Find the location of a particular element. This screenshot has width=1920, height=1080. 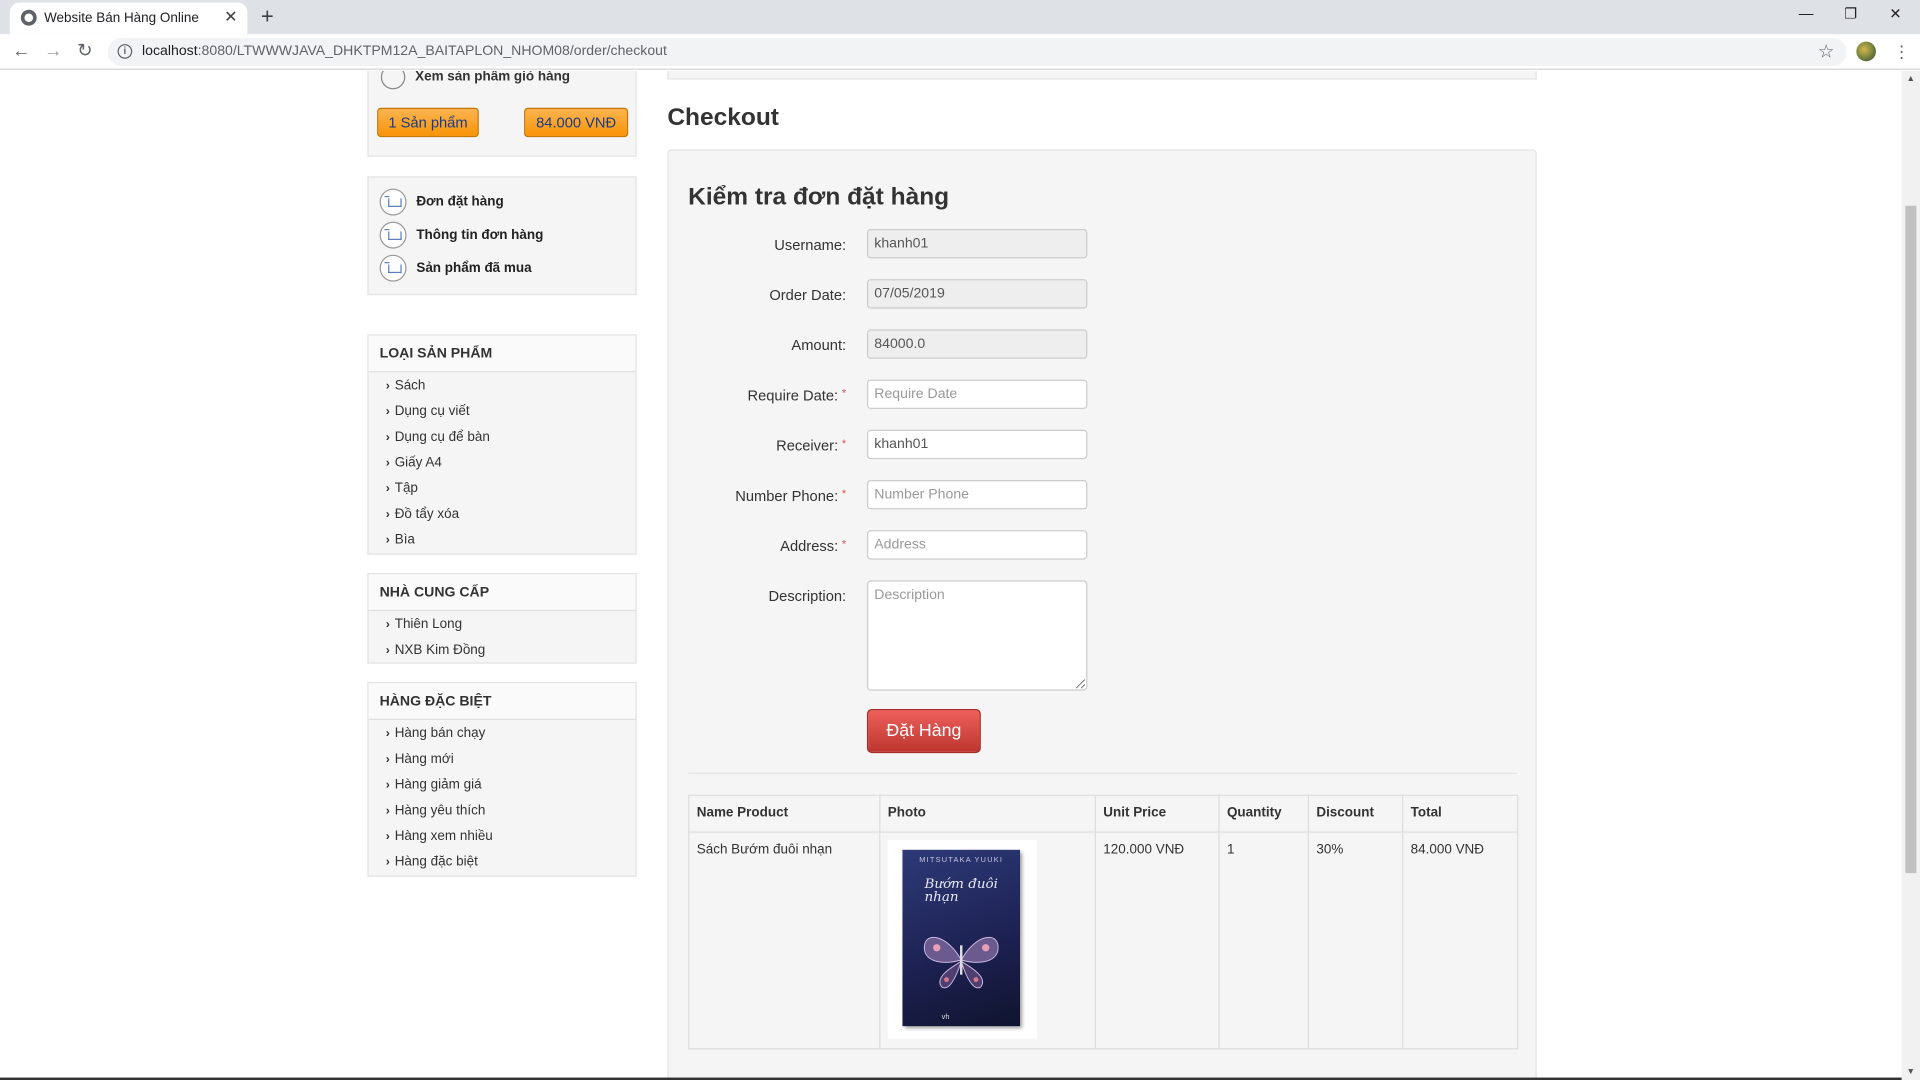

column-header: Unit Price is located at coordinates (1157, 813).